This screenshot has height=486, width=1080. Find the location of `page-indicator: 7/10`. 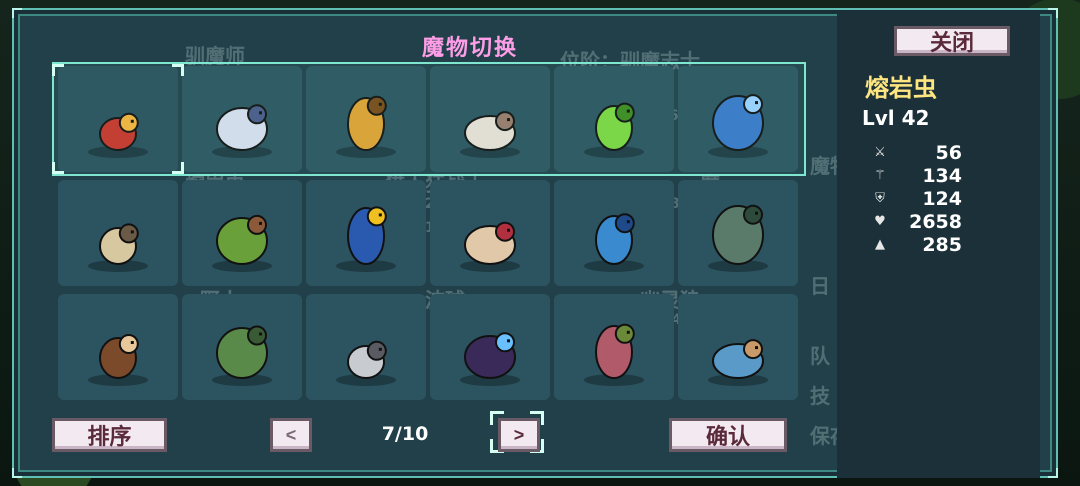

page-indicator: 7/10 is located at coordinates (405, 434).